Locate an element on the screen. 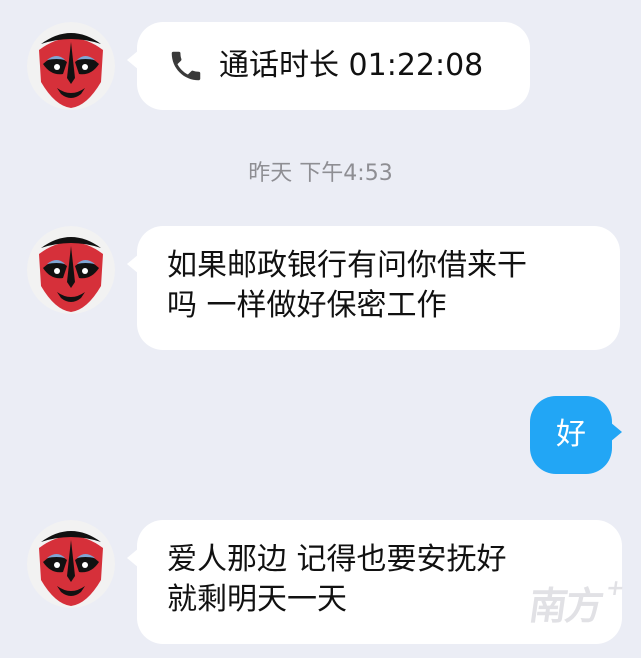 The height and width of the screenshot is (658, 641). message-bubble-outgoing: 好 is located at coordinates (576, 435).